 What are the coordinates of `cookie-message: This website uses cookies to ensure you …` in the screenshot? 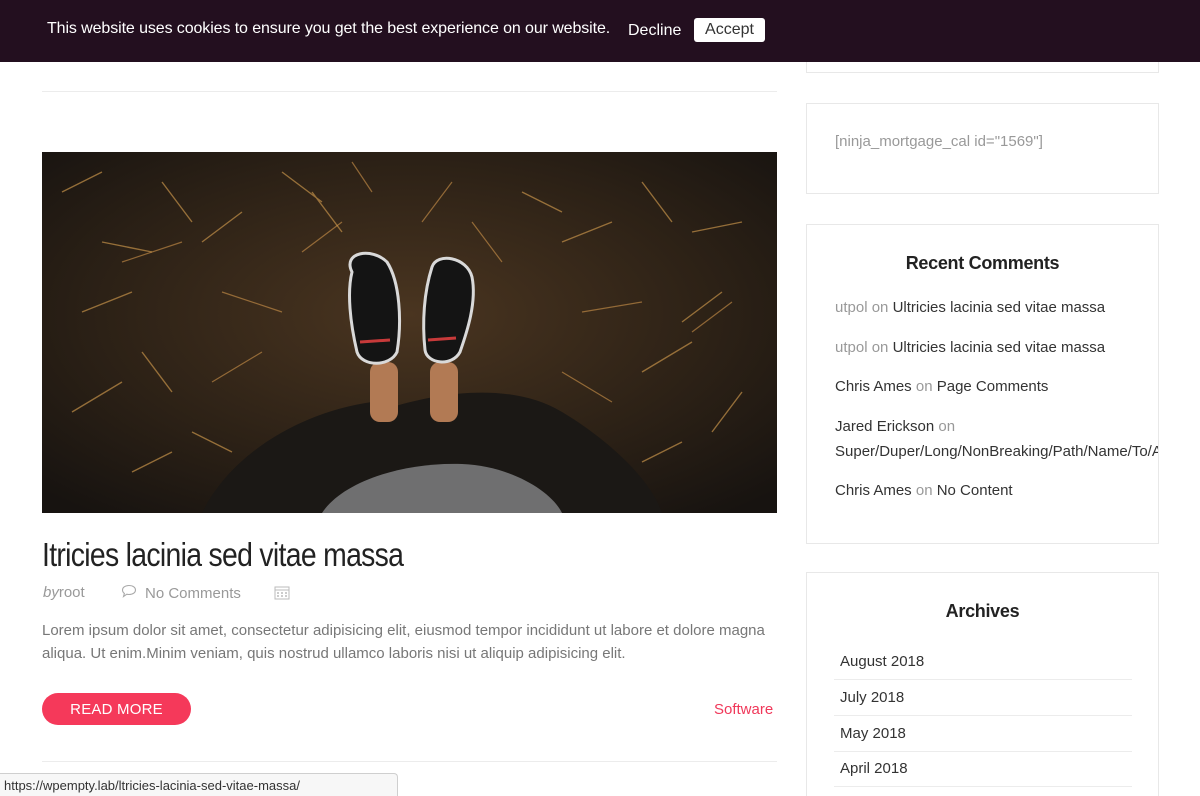 It's located at (329, 28).